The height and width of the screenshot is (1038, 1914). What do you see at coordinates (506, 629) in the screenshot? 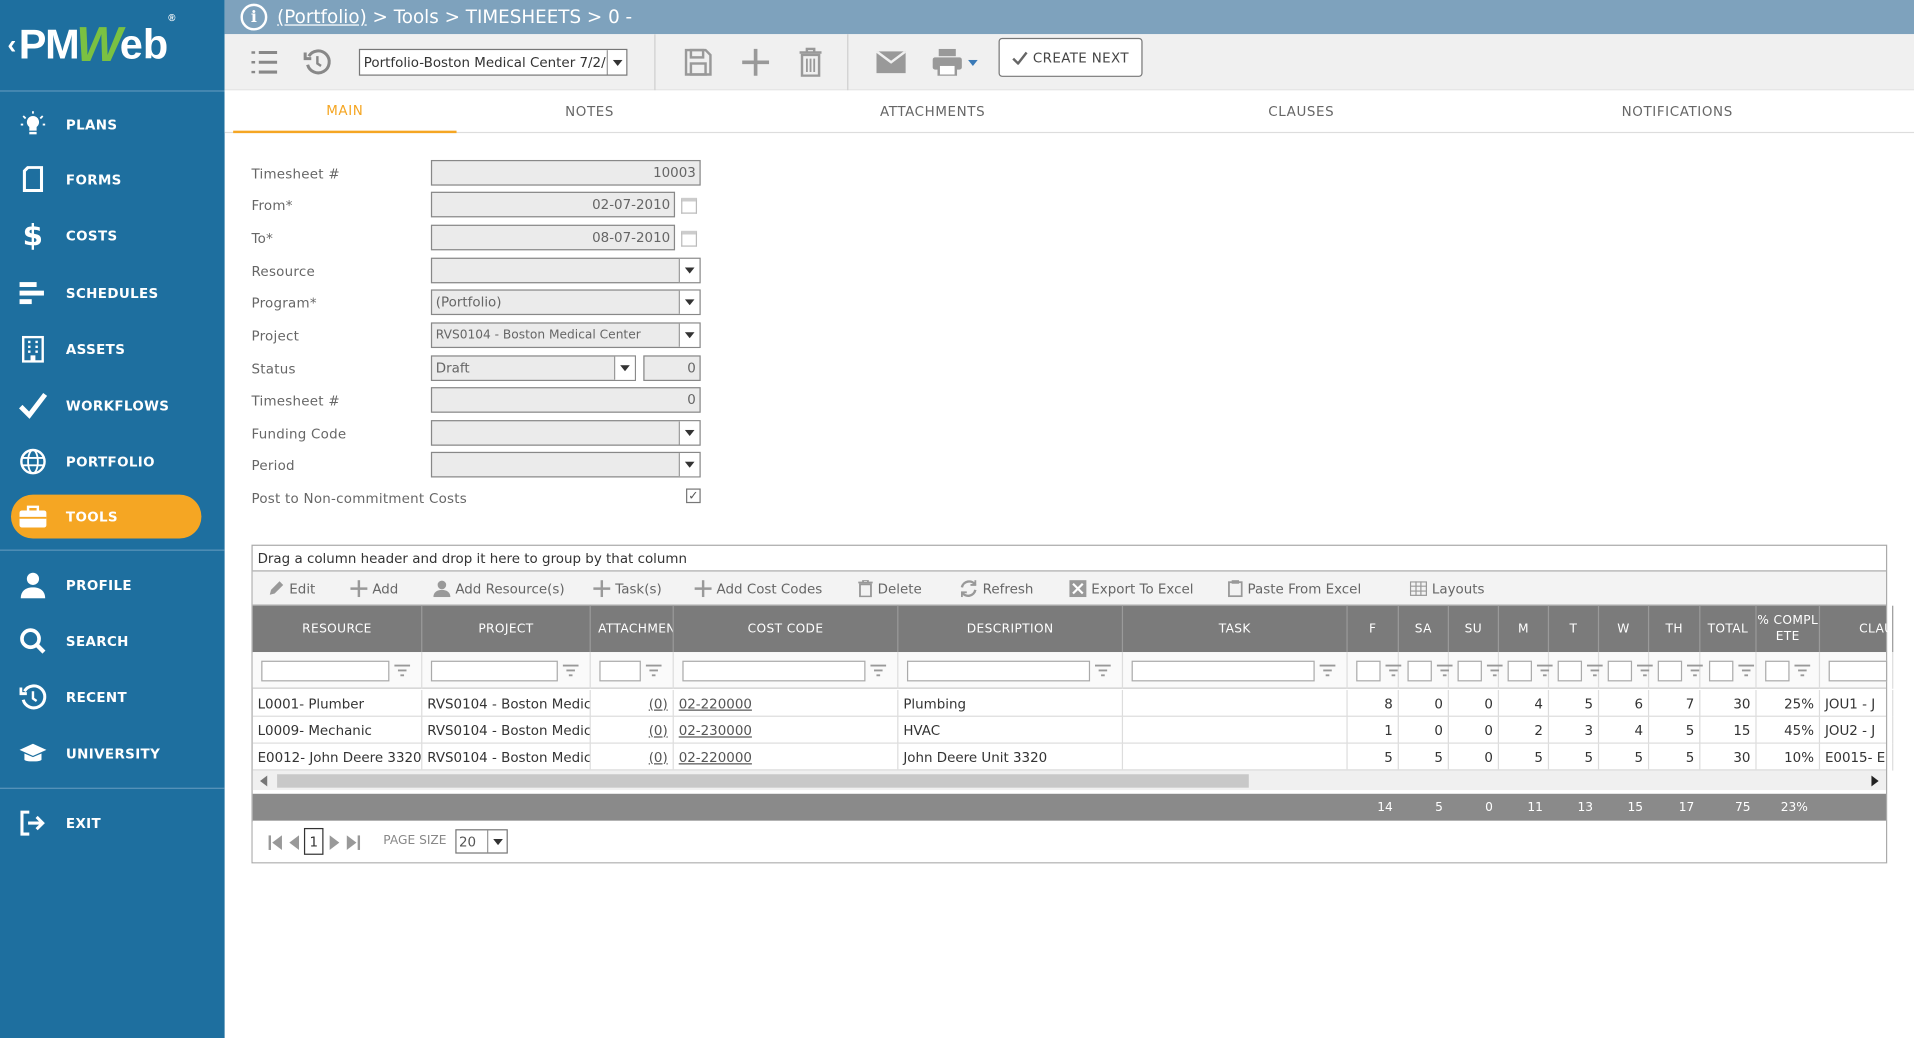
I see `col-project: PROJECT` at bounding box center [506, 629].